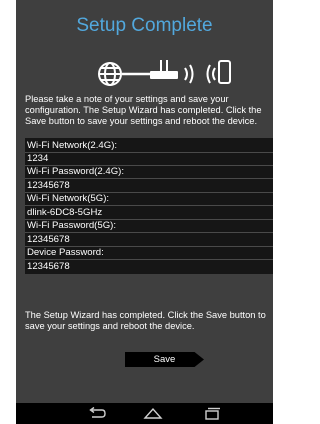 The width and height of the screenshot is (320, 424). What do you see at coordinates (153, 413) in the screenshot?
I see `home-icon` at bounding box center [153, 413].